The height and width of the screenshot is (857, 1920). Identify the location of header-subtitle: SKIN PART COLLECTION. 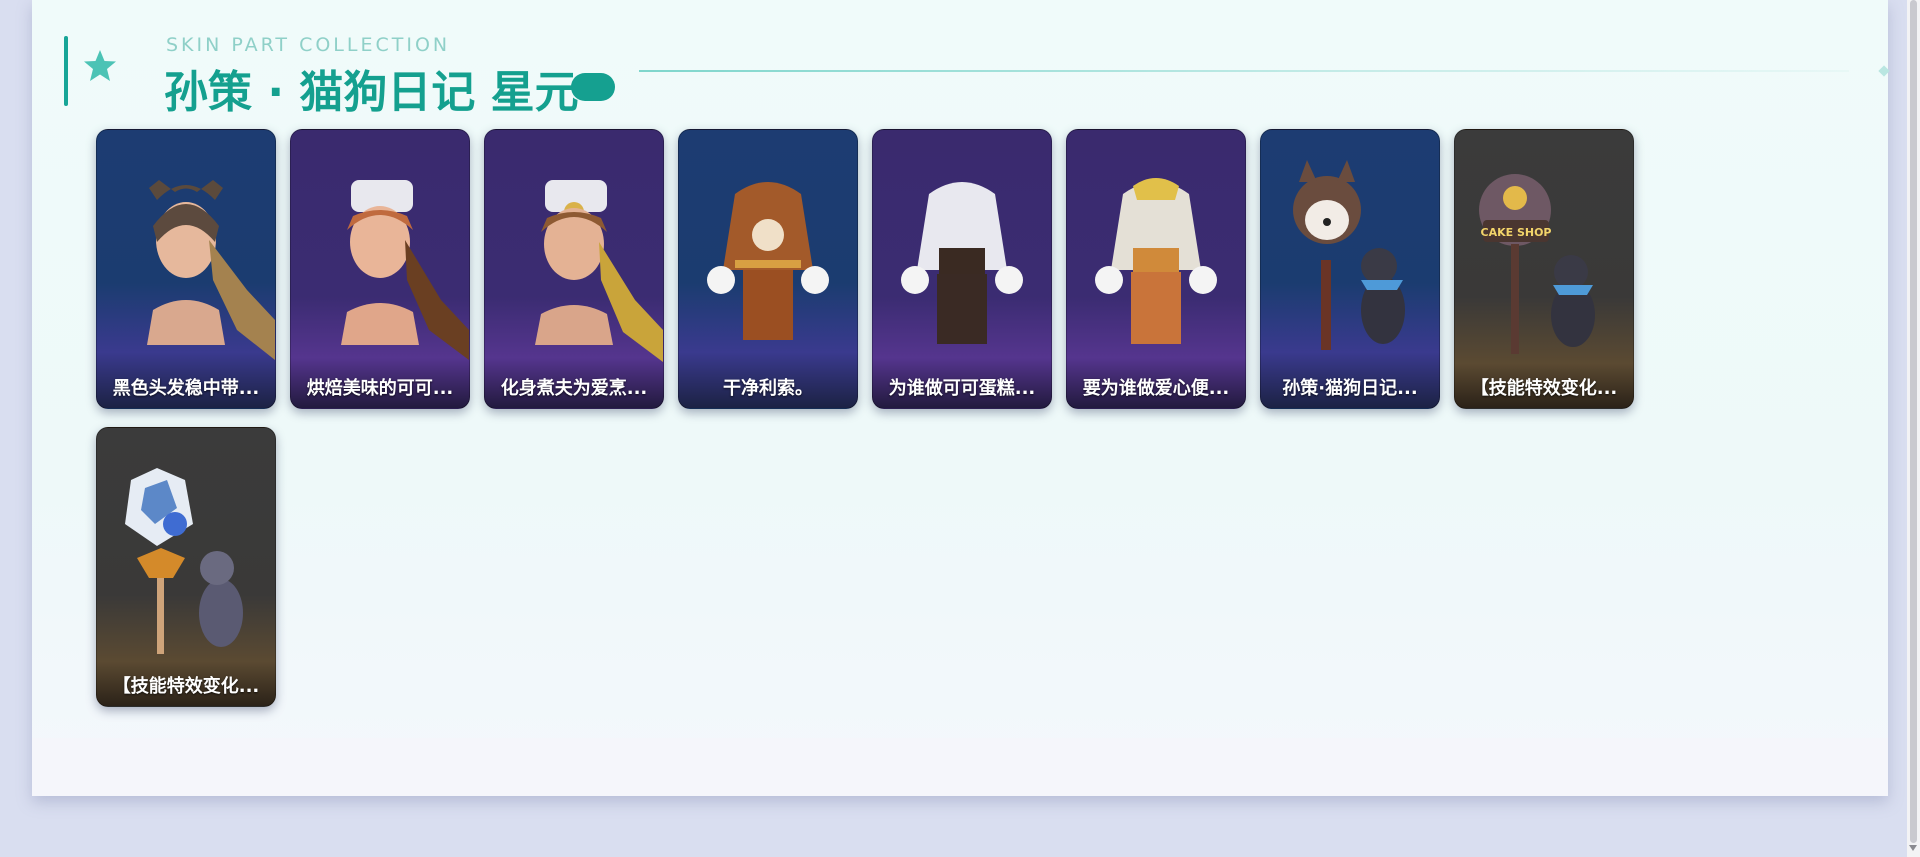
(308, 45).